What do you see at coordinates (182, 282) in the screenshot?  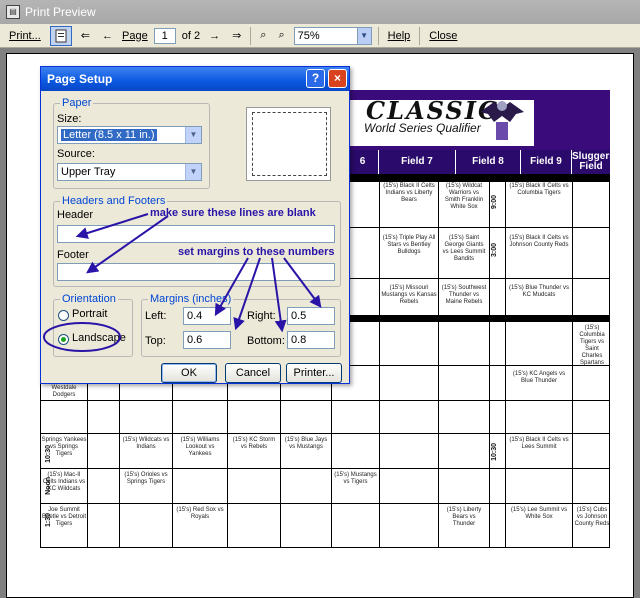 I see `annotation-overlay` at bounding box center [182, 282].